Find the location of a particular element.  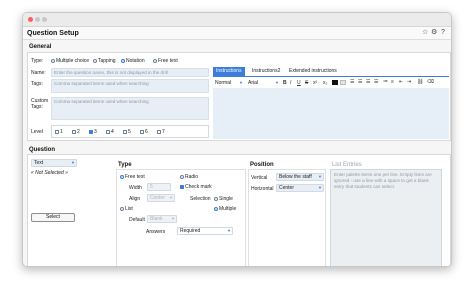

align-label: Align is located at coordinates (135, 199).